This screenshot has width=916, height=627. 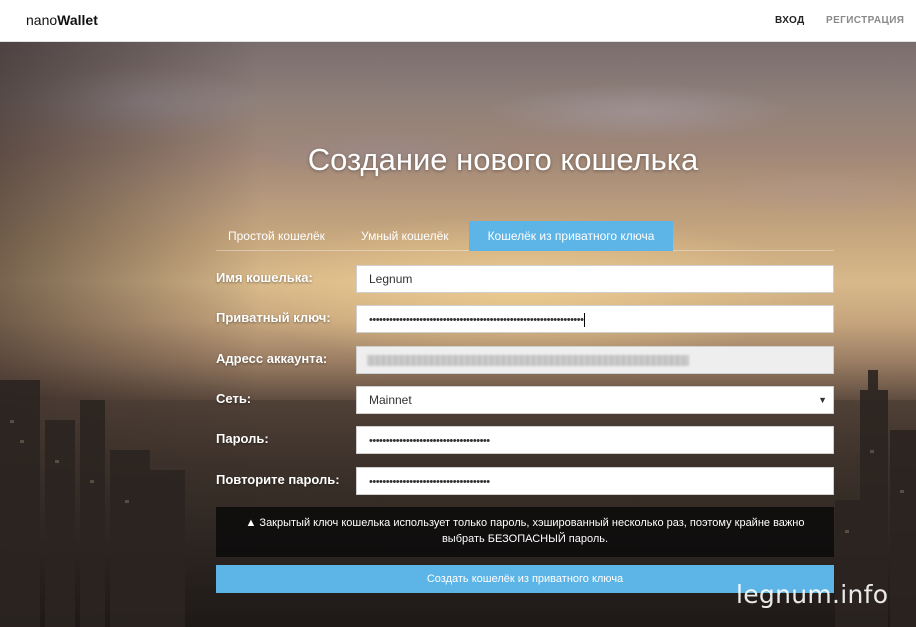 I want to click on password-label: Пароль:, so click(x=242, y=438).